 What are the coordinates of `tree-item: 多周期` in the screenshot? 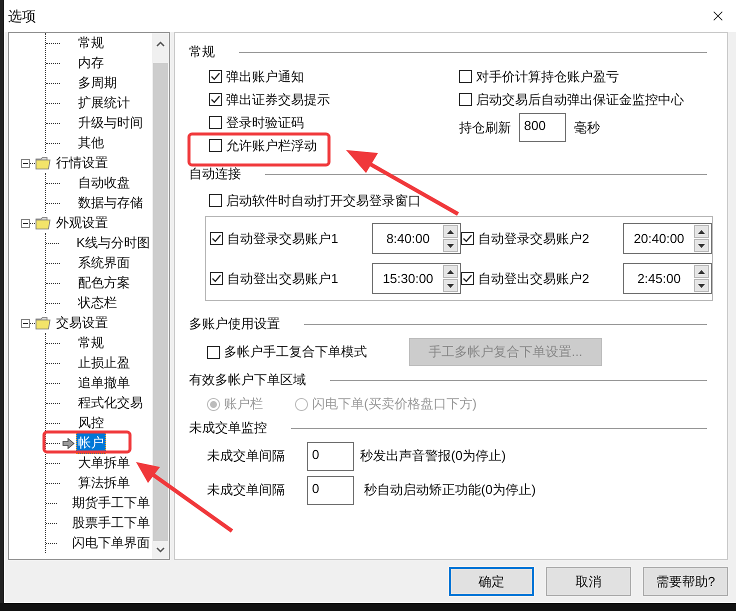 It's located at (97, 83).